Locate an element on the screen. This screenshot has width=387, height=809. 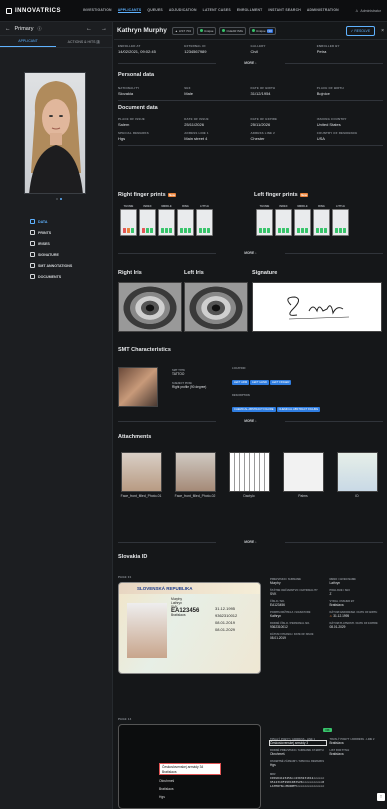
brand-logo: INNOVATRICS is located at coordinates (33, 10).